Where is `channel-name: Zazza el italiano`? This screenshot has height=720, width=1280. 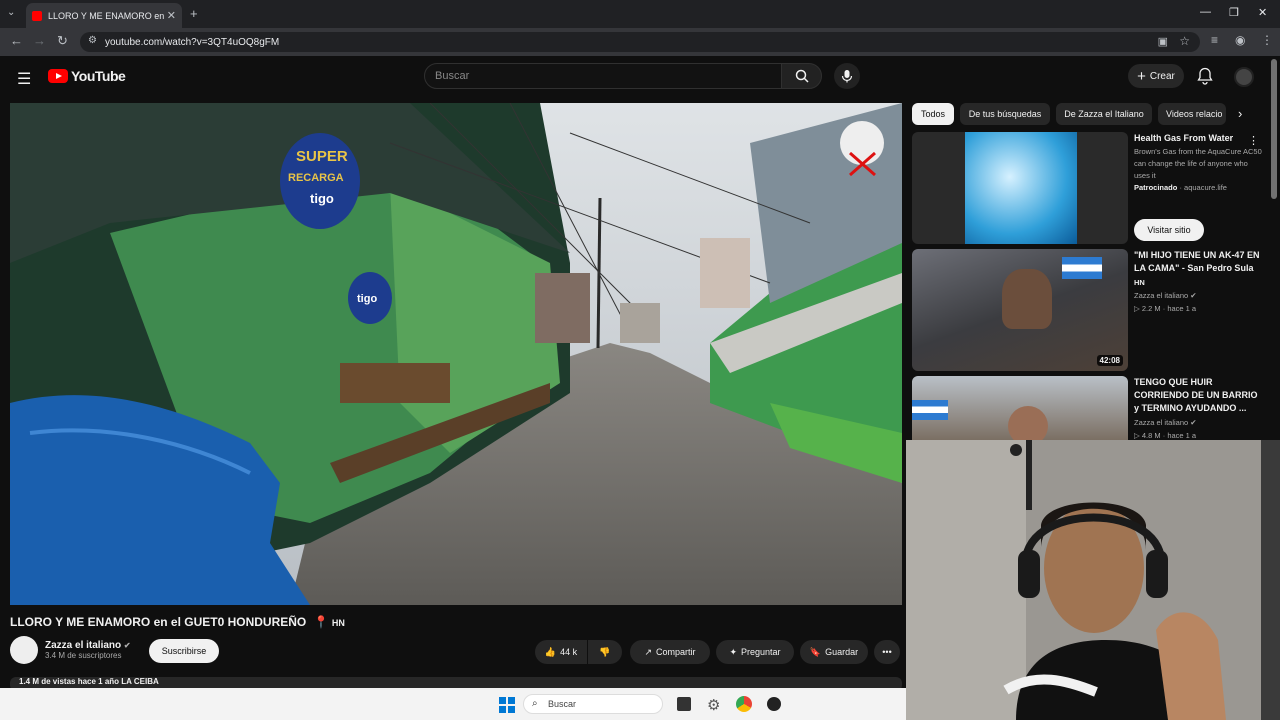 channel-name: Zazza el italiano is located at coordinates (83, 645).